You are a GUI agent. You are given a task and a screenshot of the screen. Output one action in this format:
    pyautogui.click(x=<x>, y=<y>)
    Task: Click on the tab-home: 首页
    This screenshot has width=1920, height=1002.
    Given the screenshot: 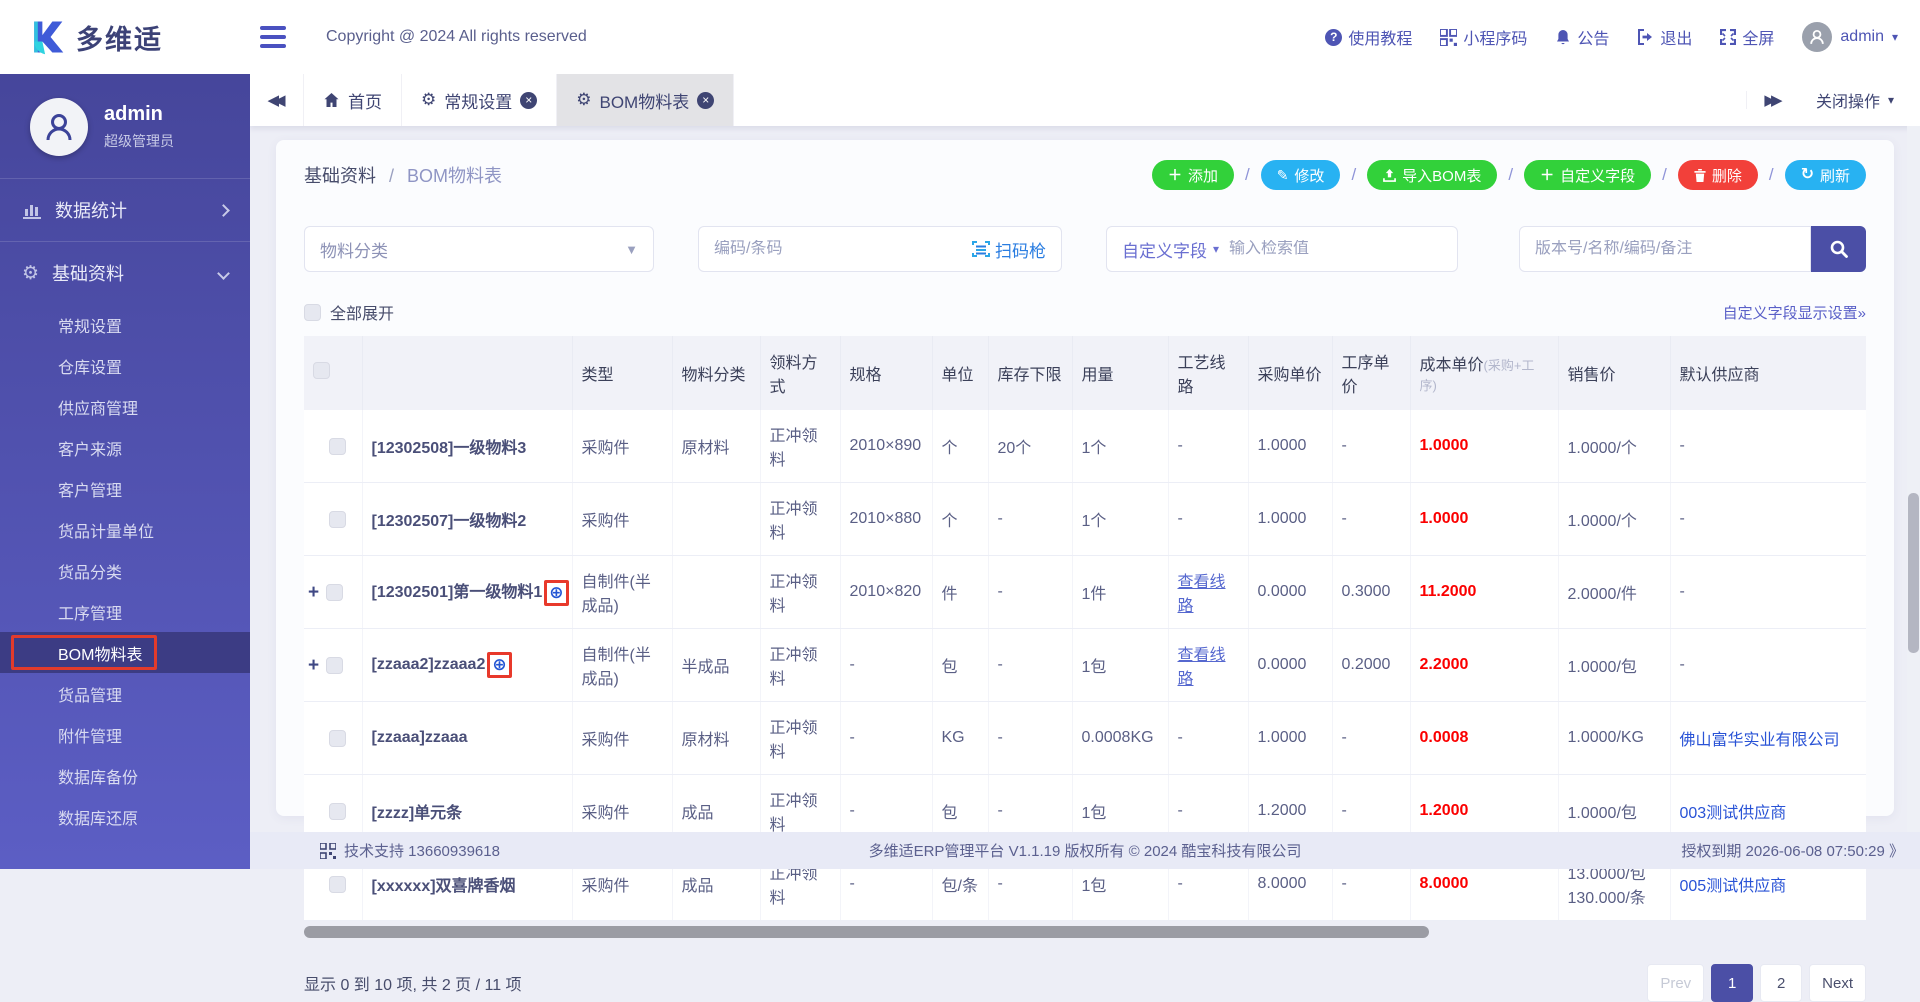 What is the action you would take?
    pyautogui.click(x=353, y=100)
    